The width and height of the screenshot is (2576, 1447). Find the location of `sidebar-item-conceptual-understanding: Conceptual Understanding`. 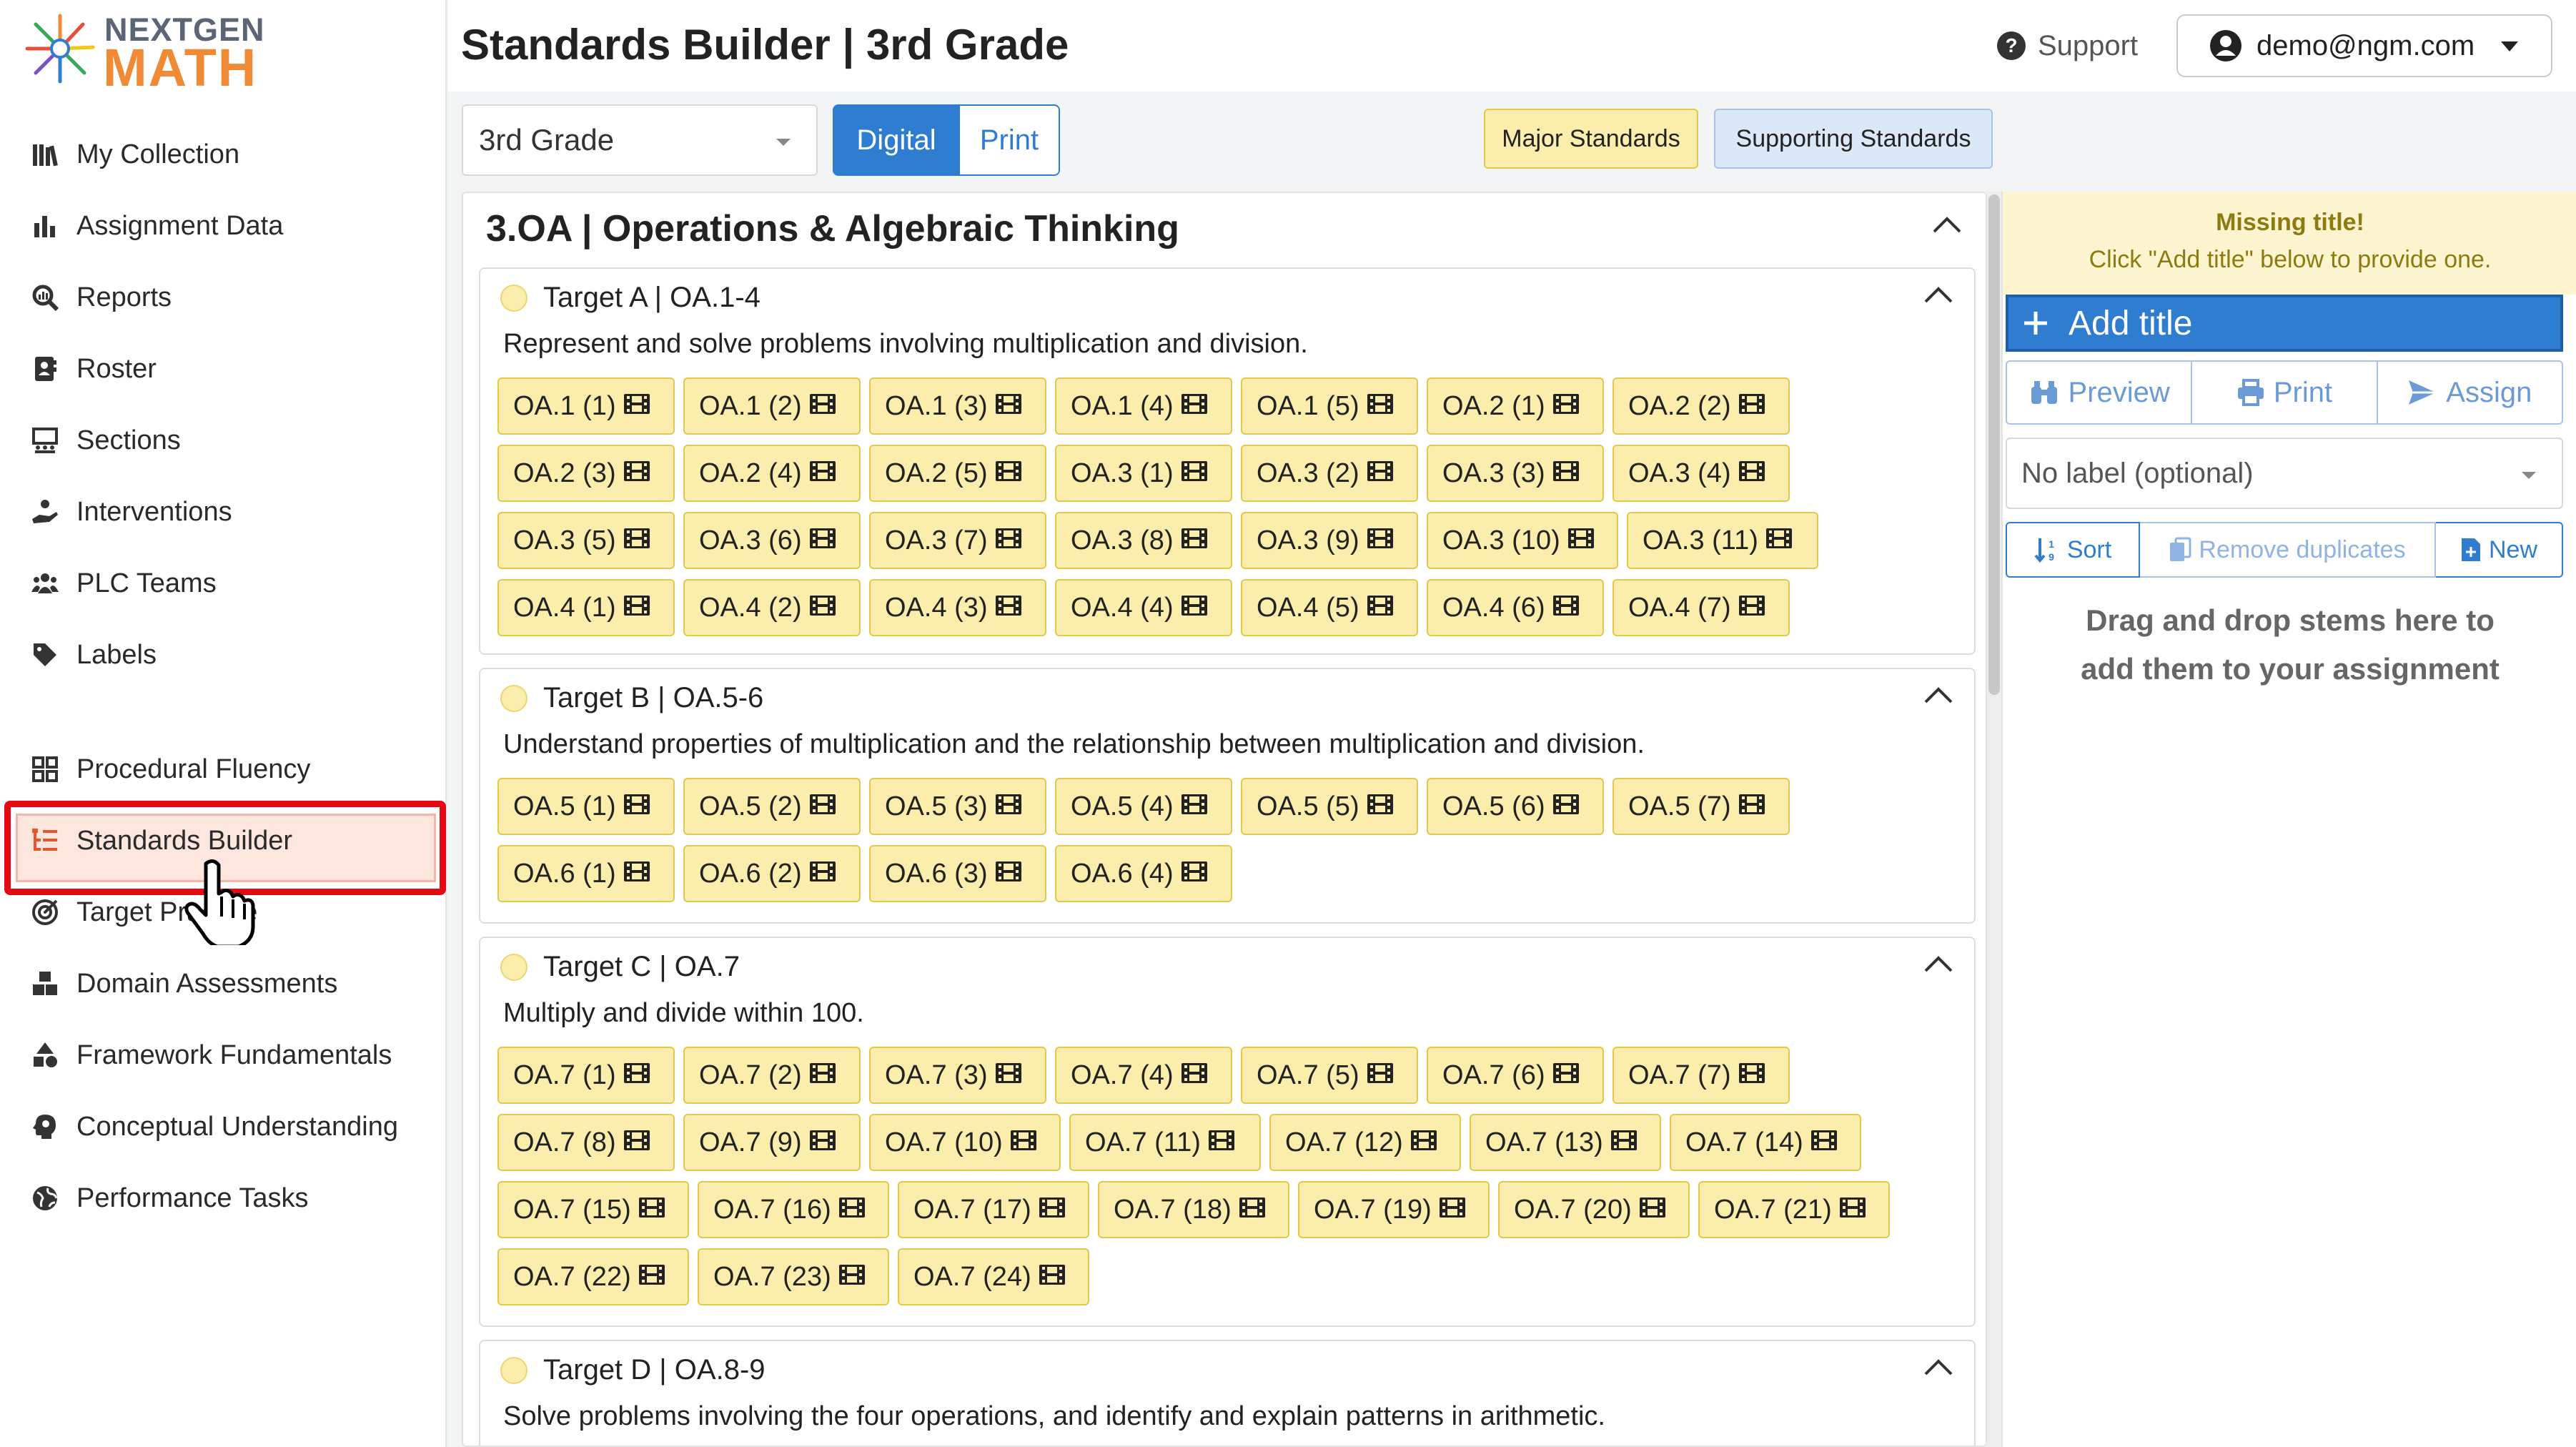

sidebar-item-conceptual-understanding: Conceptual Understanding is located at coordinates (224, 1126).